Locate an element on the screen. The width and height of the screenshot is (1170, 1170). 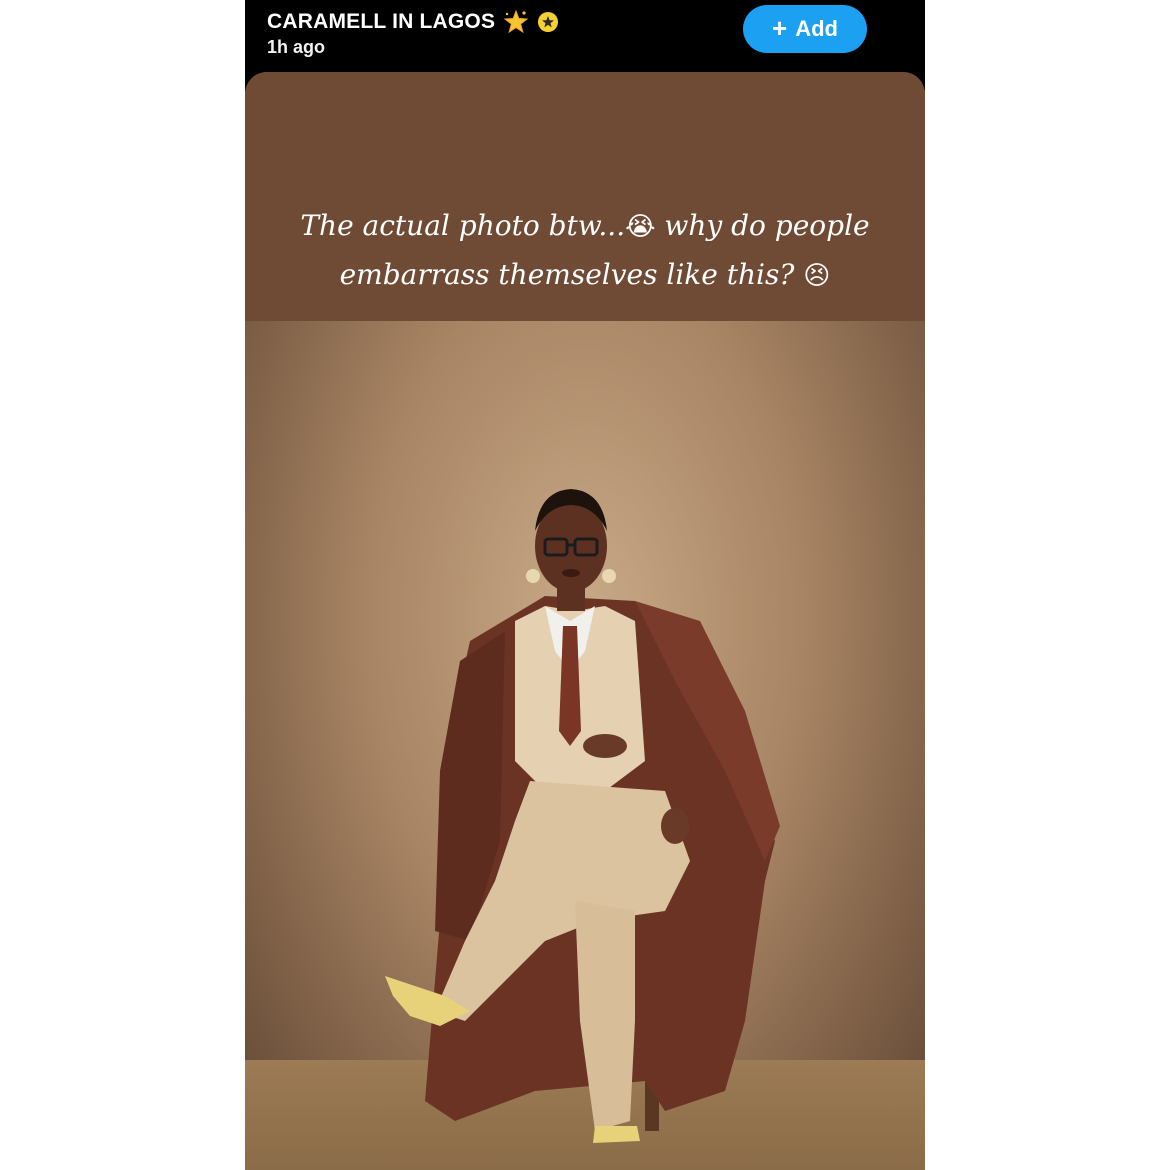
crying-face-emoji-icon: 😭 is located at coordinates (640, 227).